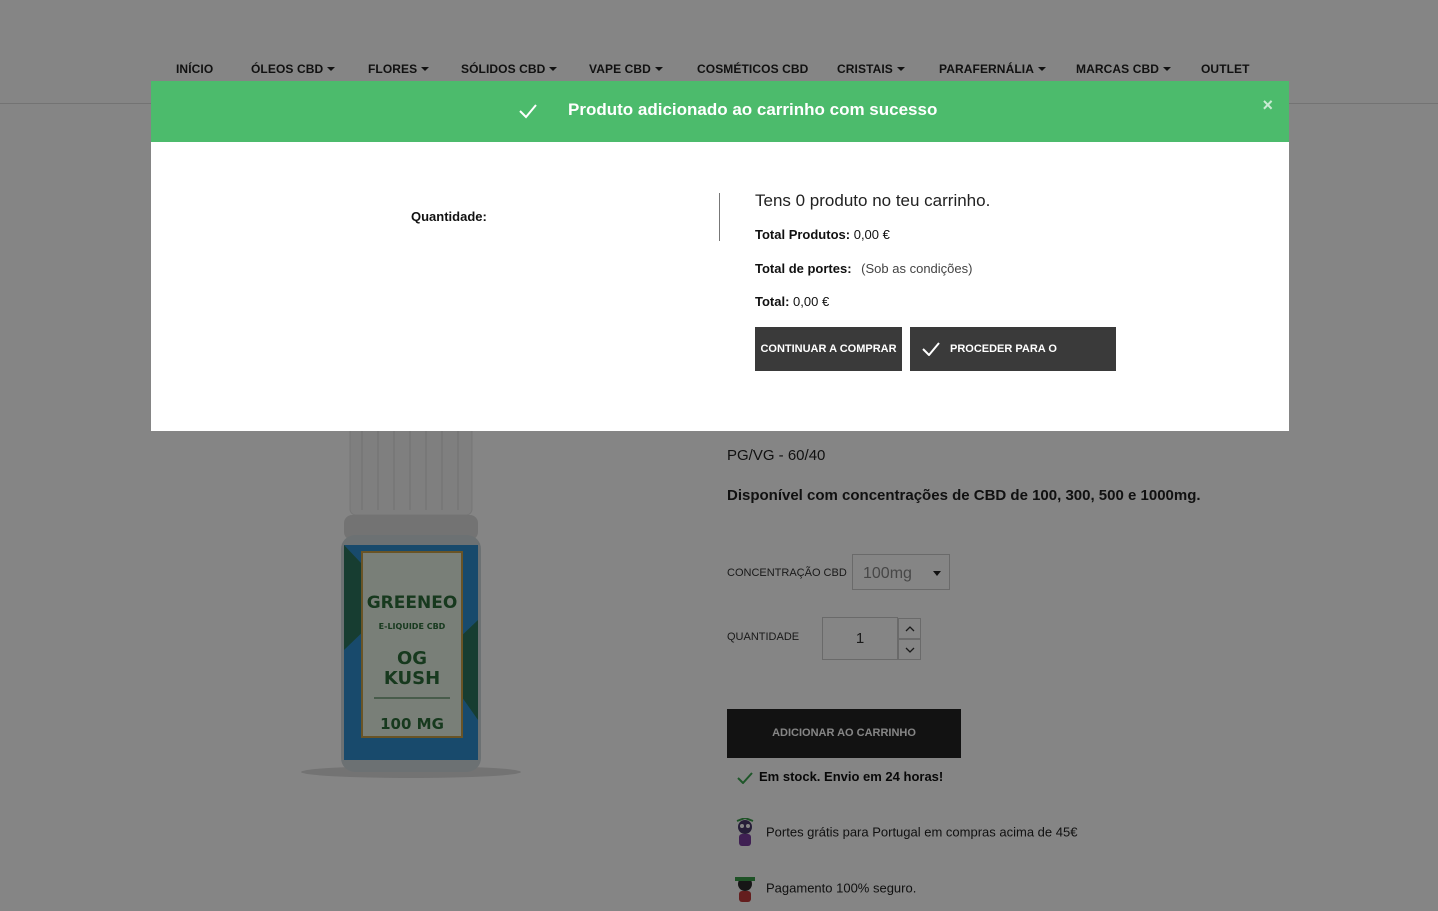 Image resolution: width=1438 pixels, height=911 pixels. I want to click on total-products-label: Total Produtos:, so click(803, 234).